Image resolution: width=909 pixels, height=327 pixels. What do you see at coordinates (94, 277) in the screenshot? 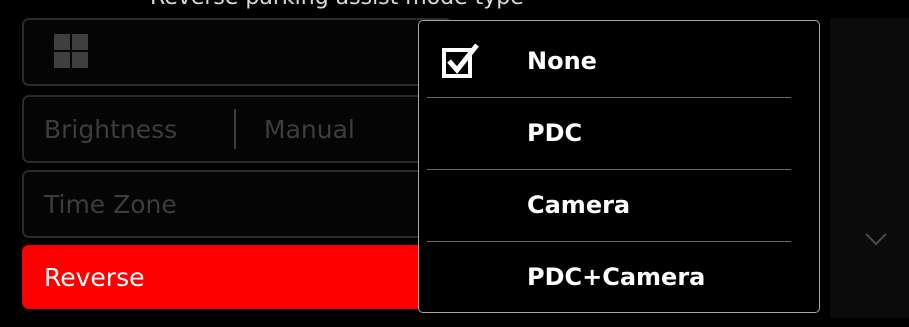
I see `reverse-label: Reverse` at bounding box center [94, 277].